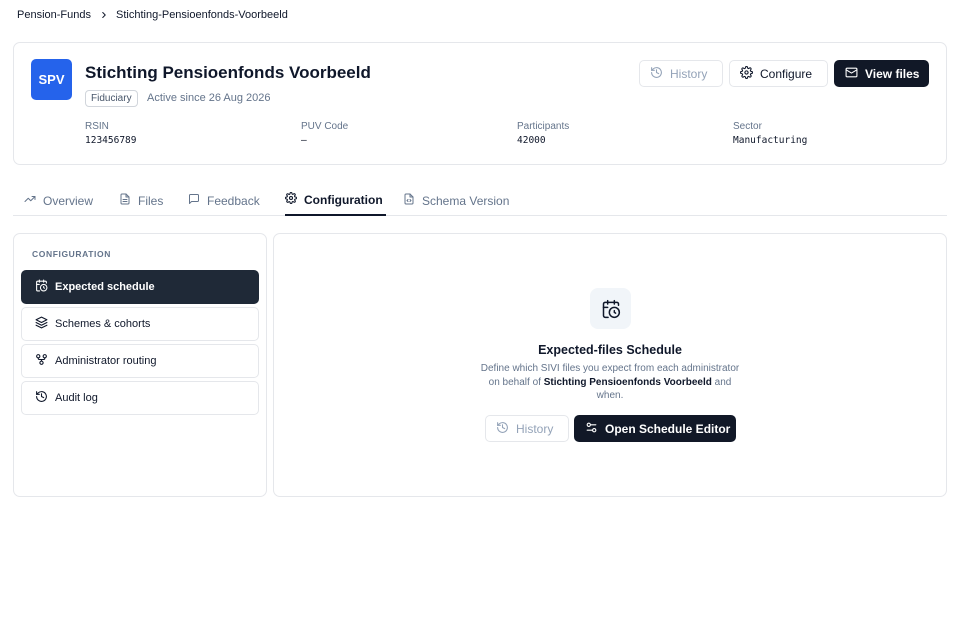 This screenshot has width=960, height=640. Describe the element at coordinates (228, 72) in the screenshot. I see `page-title: Stichting Pensioenfonds Voorbeeld` at that location.